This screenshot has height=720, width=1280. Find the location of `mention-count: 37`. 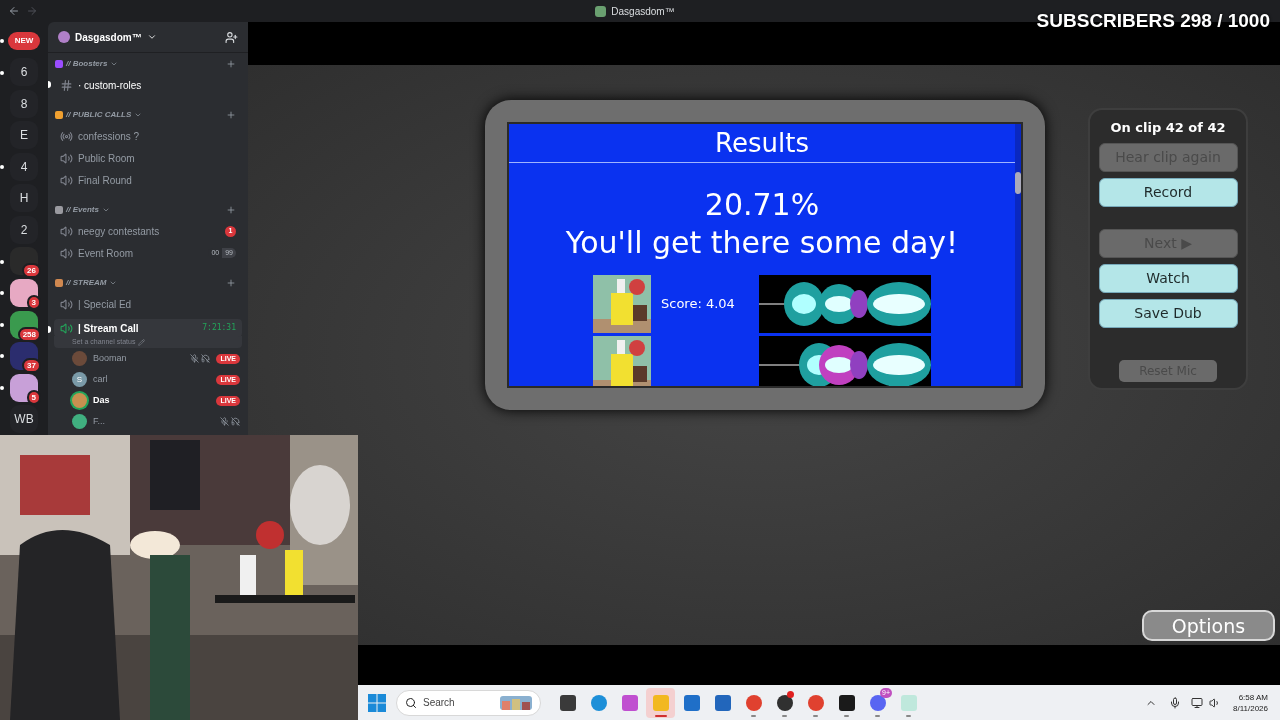

mention-count: 37 is located at coordinates (31, 366).